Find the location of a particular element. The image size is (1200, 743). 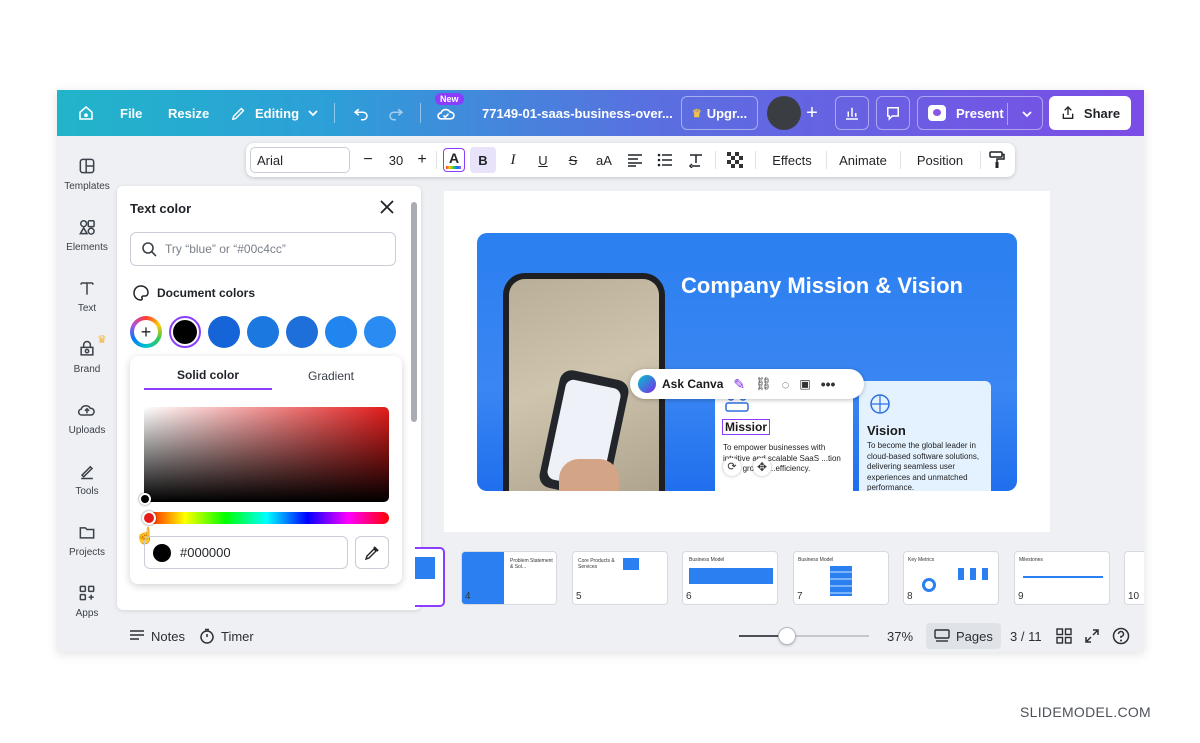

effects-button: Effects is located at coordinates (792, 160).